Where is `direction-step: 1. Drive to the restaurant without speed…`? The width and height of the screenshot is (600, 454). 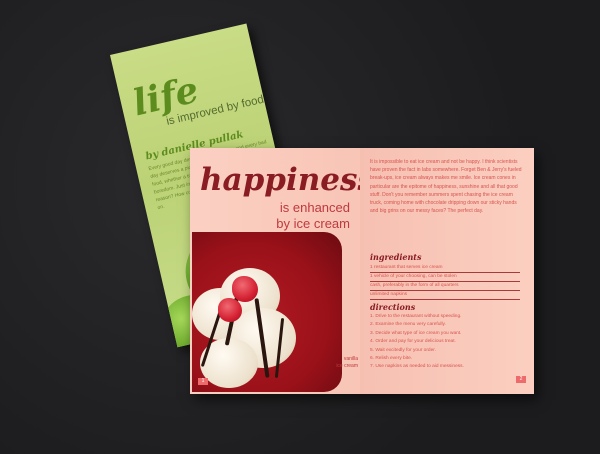
direction-step: 1. Drive to the restaurant without speed… is located at coordinates (416, 316).